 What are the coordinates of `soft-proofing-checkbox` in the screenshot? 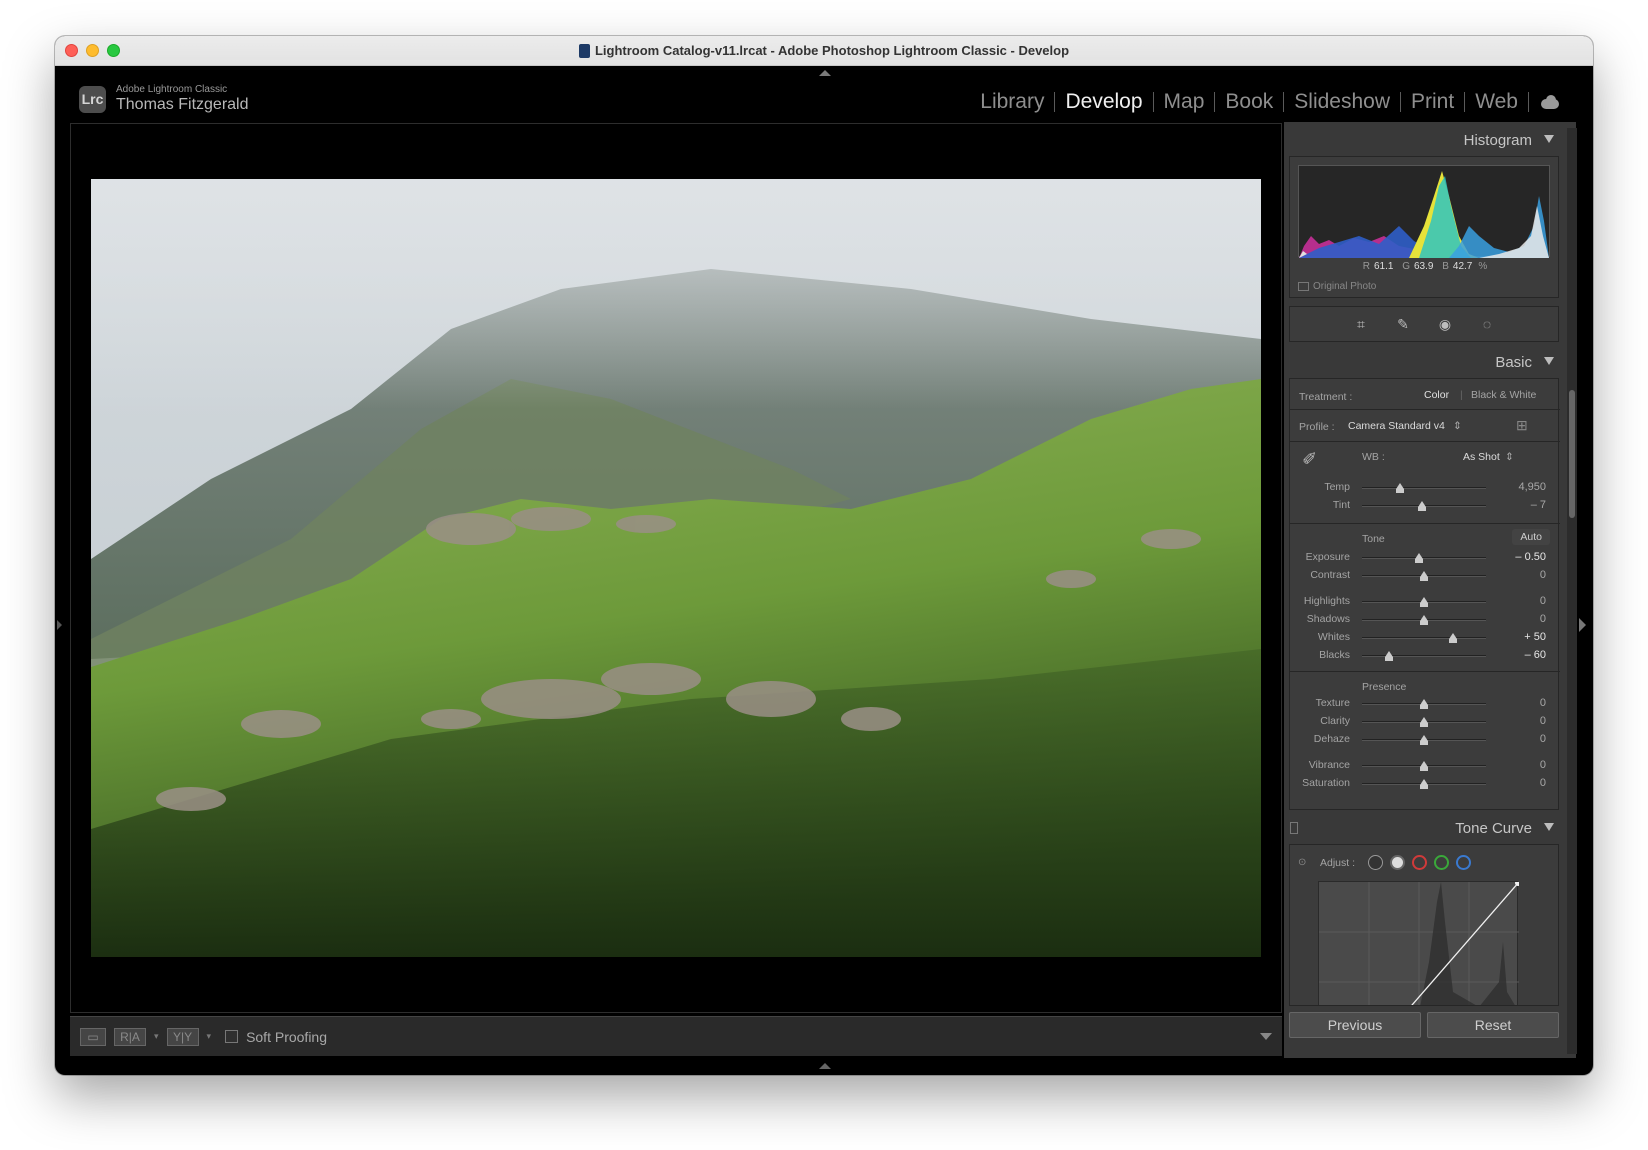 It's located at (232, 1036).